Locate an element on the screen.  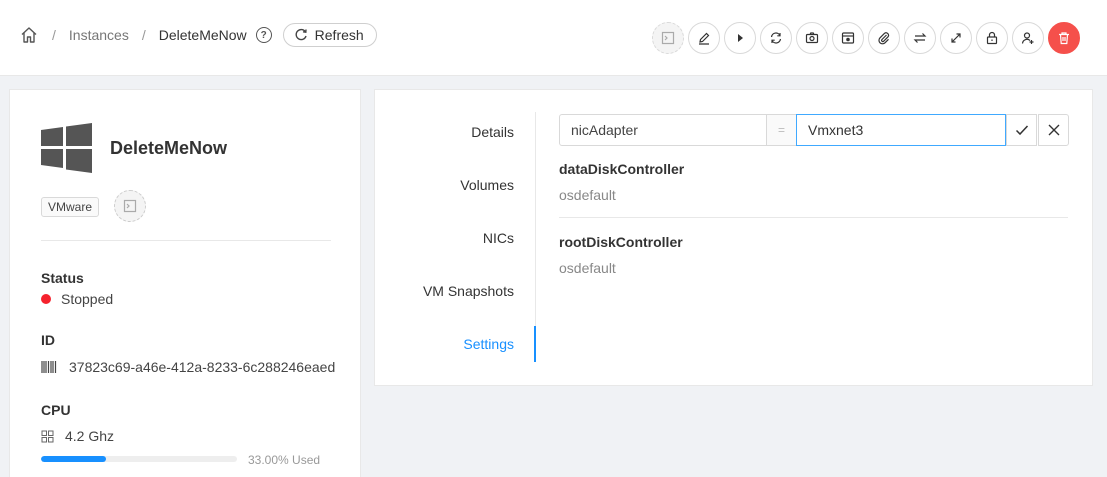
storage-icon is located at coordinates (848, 38).